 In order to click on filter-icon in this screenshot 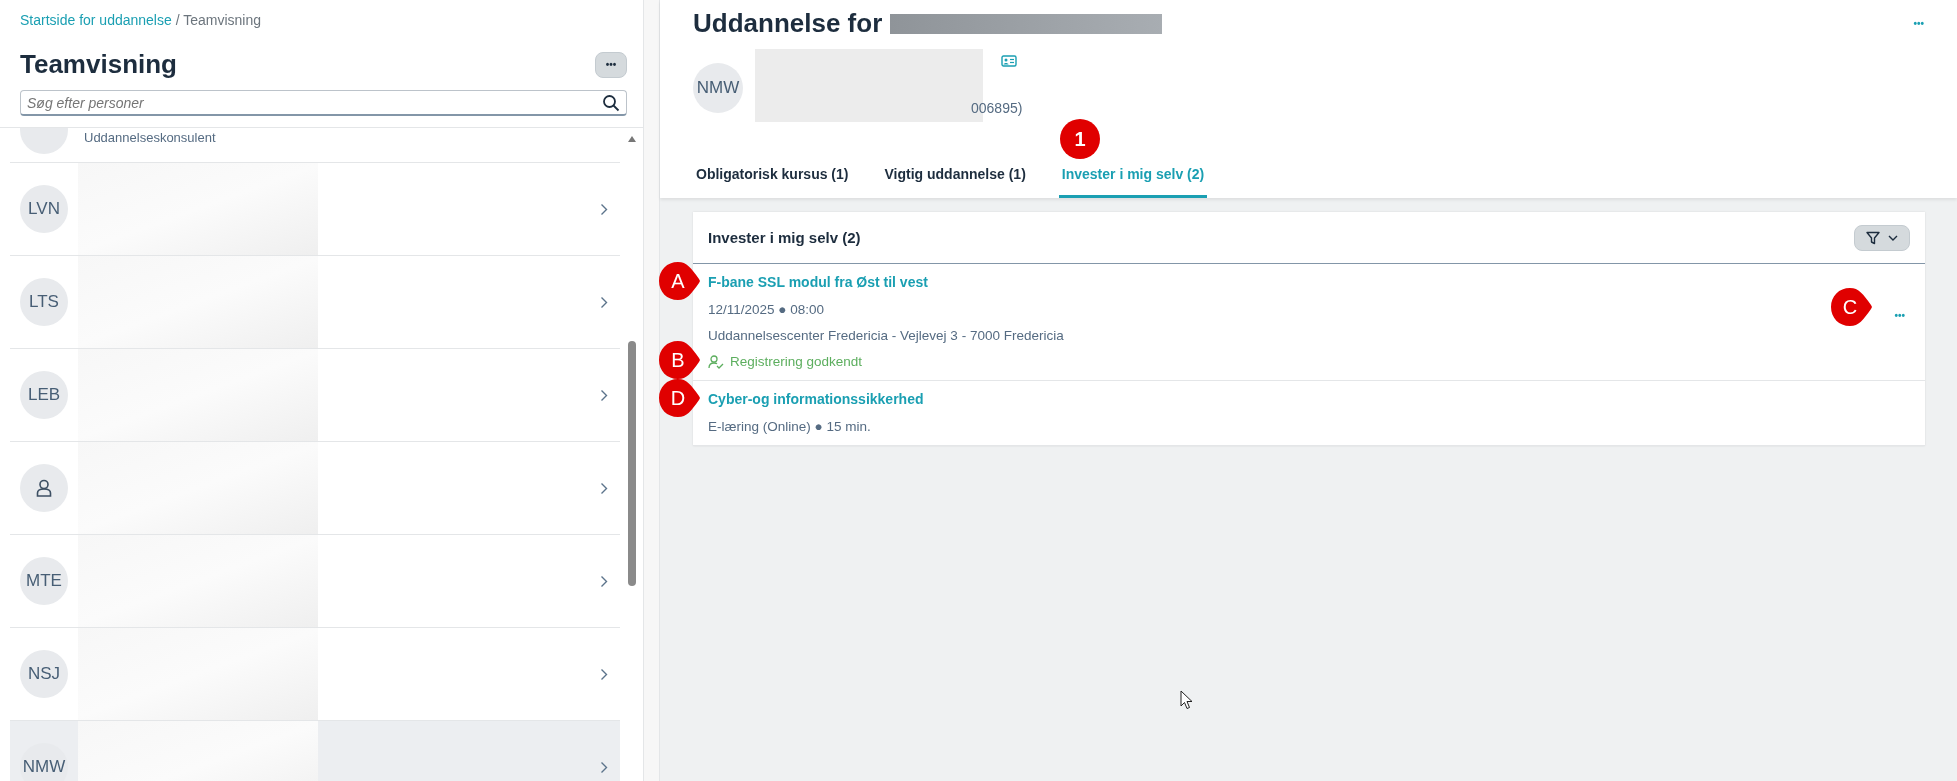, I will do `click(1873, 237)`.